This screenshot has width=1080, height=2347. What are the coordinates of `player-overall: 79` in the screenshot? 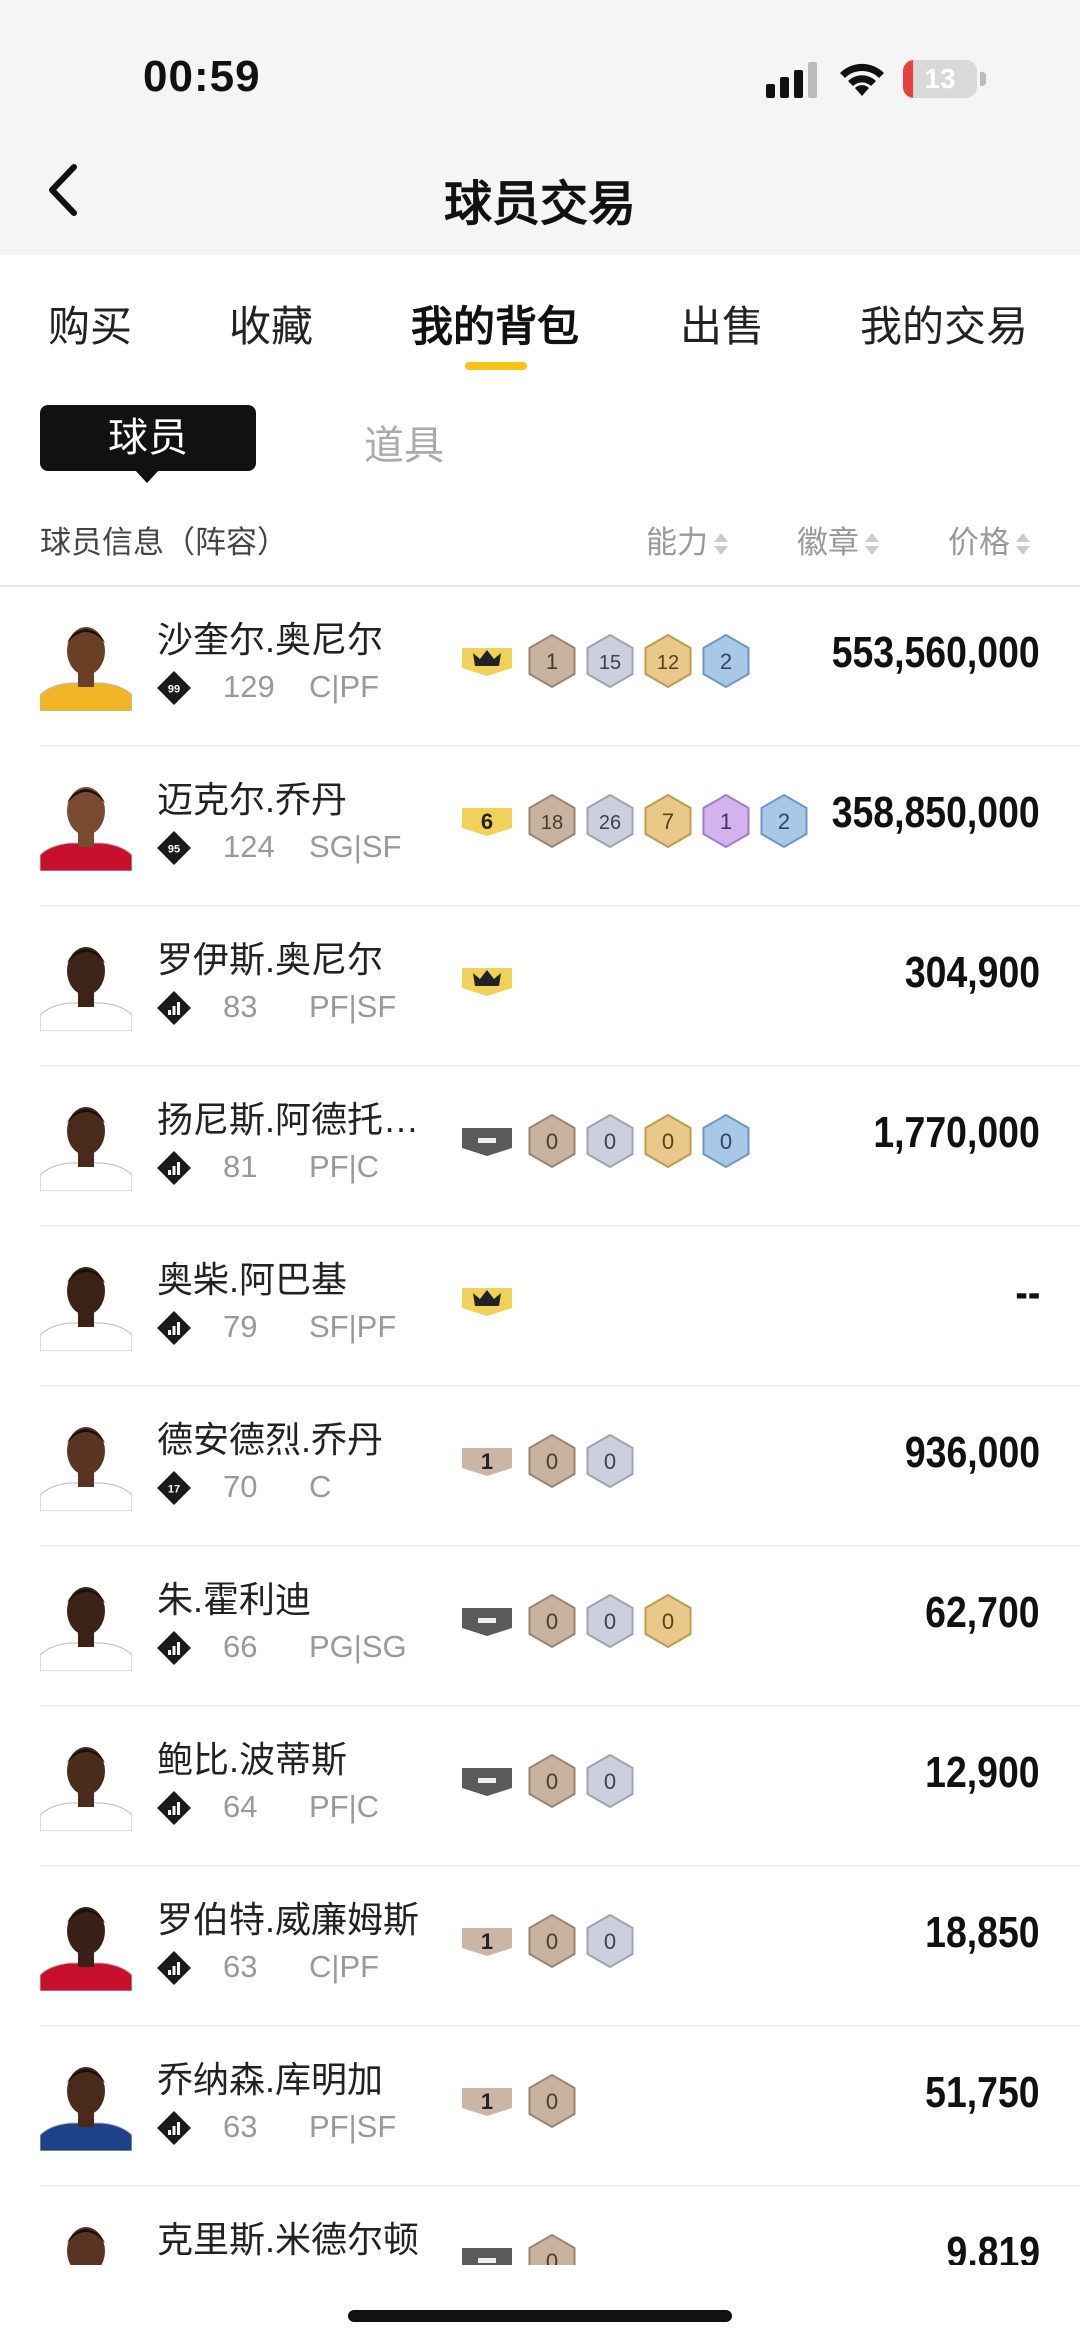 It's located at (240, 1326).